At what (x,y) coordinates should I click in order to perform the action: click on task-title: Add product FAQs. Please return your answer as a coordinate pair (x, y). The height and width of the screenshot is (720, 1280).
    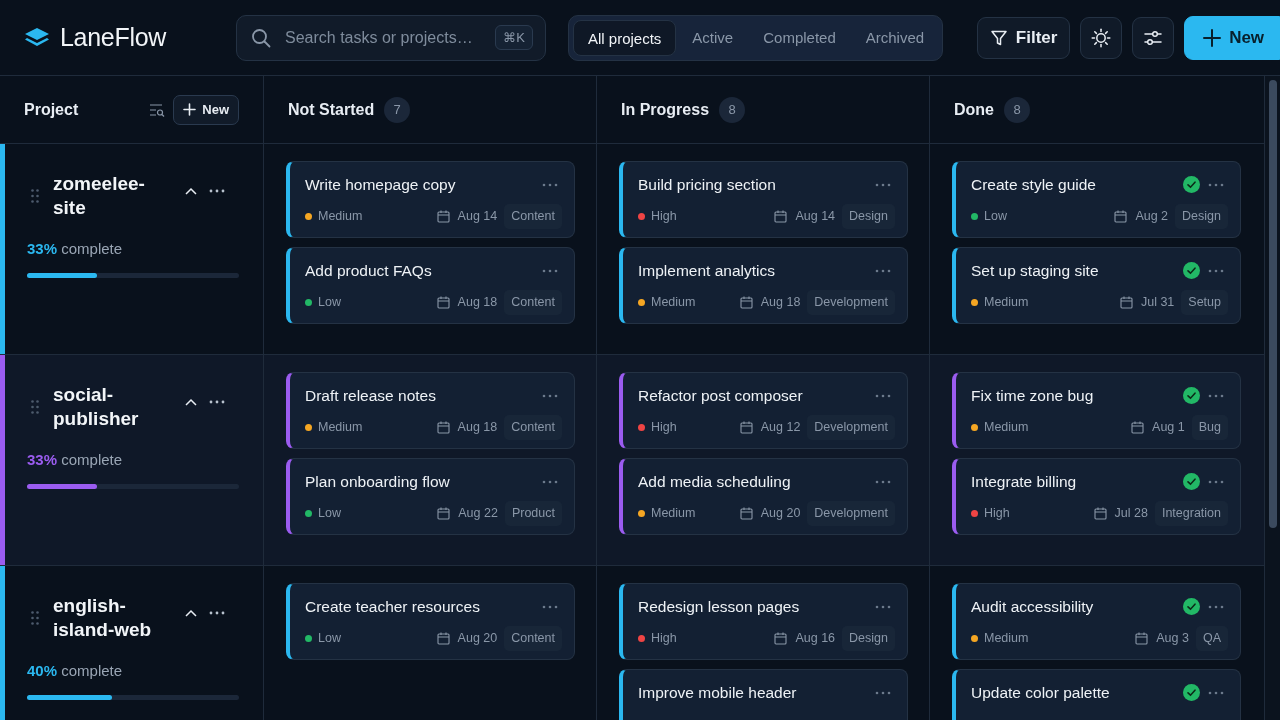
    Looking at the image, I should click on (369, 271).